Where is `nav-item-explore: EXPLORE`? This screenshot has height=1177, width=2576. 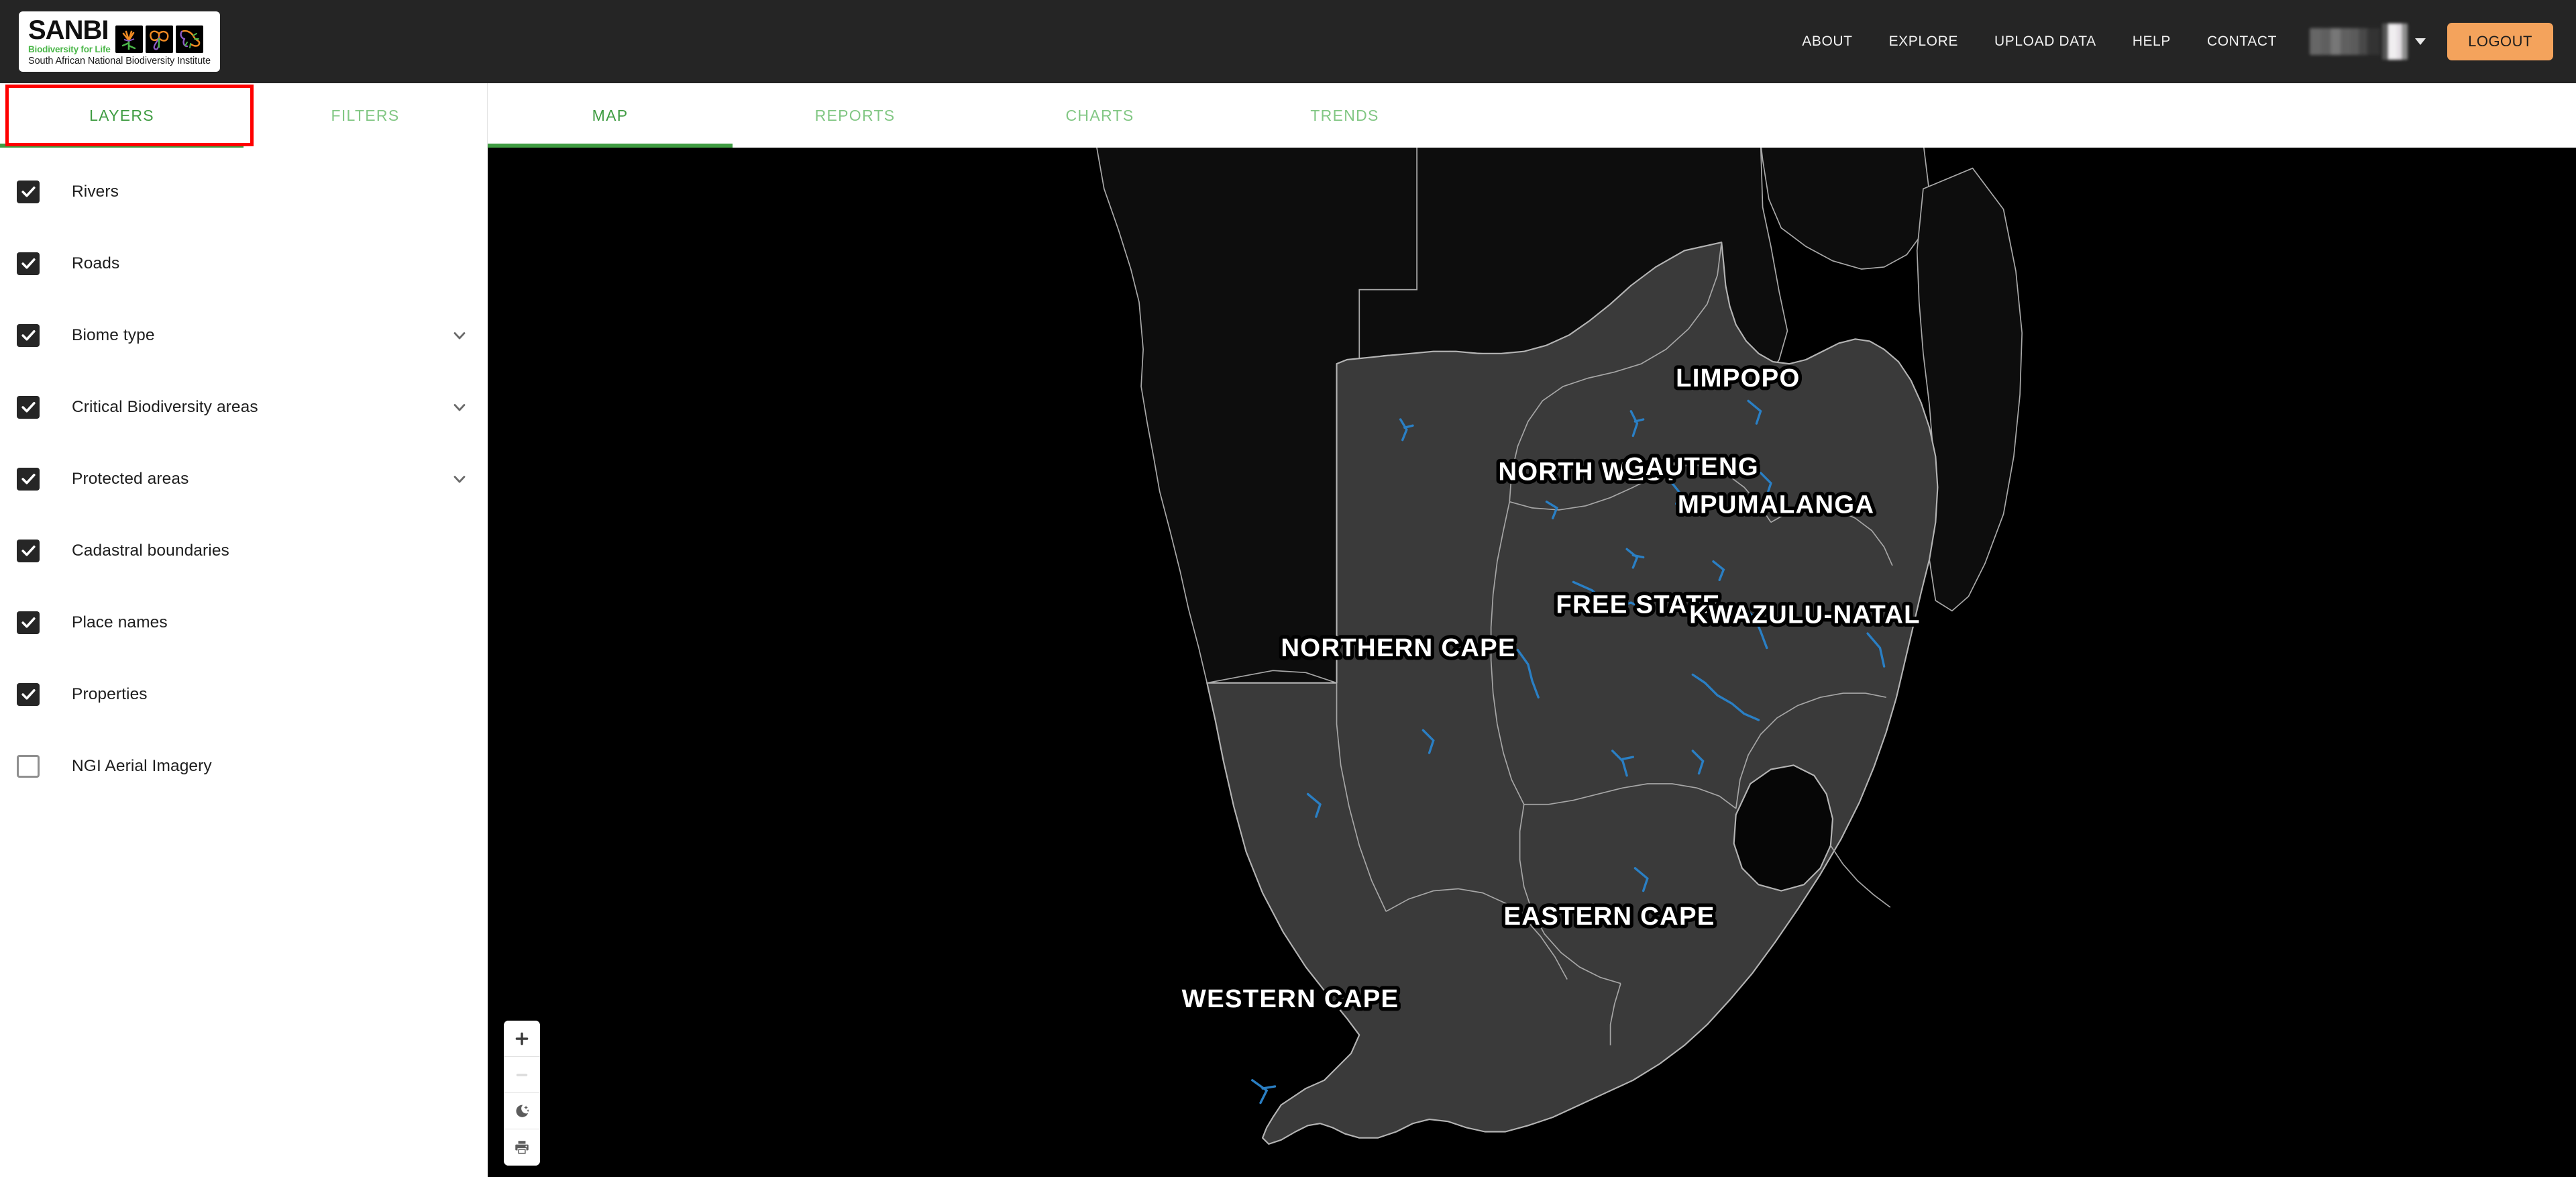 nav-item-explore: EXPLORE is located at coordinates (1923, 42).